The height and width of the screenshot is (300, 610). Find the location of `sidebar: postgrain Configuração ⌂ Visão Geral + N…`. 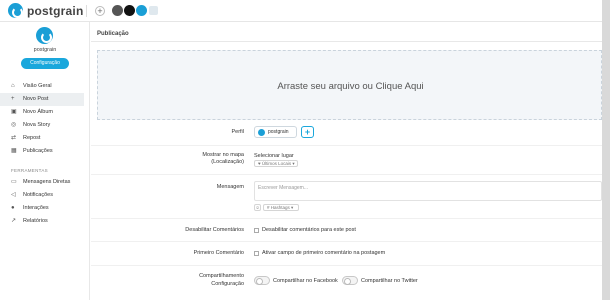

sidebar: postgrain Configuração ⌂ Visão Geral + N… is located at coordinates (45, 161).